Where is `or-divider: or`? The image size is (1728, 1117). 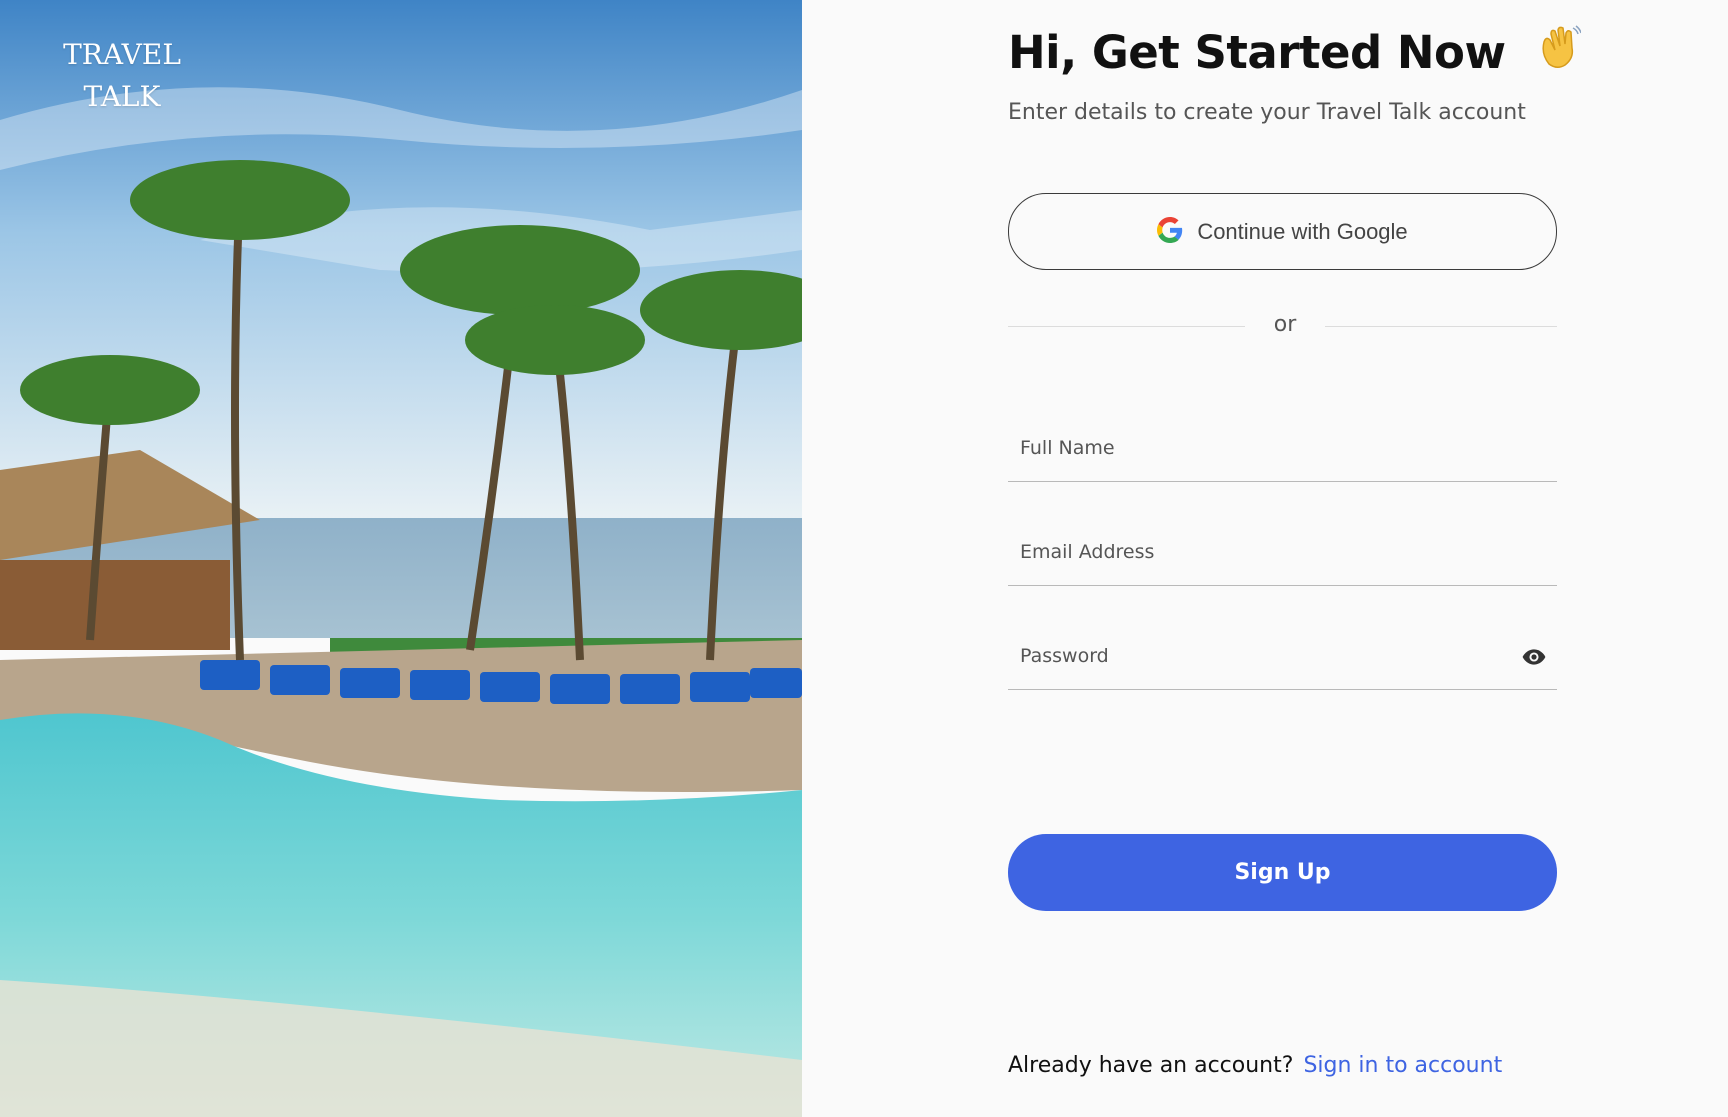 or-divider: or is located at coordinates (1282, 325).